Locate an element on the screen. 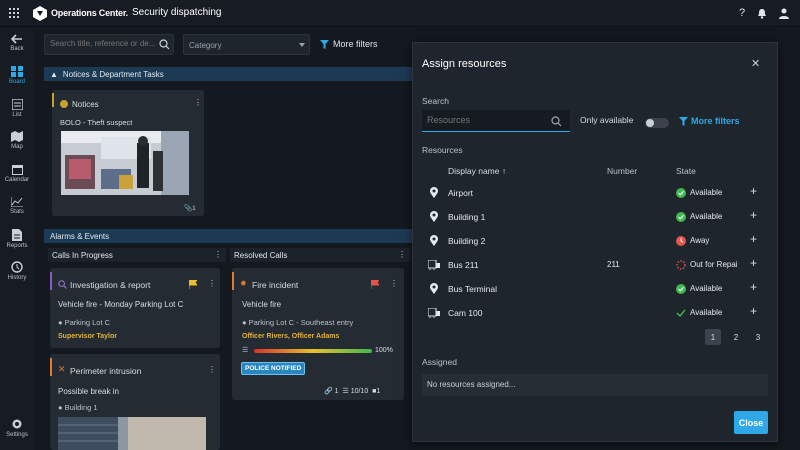  sidebar-item-reports: Reports is located at coordinates (17, 239).